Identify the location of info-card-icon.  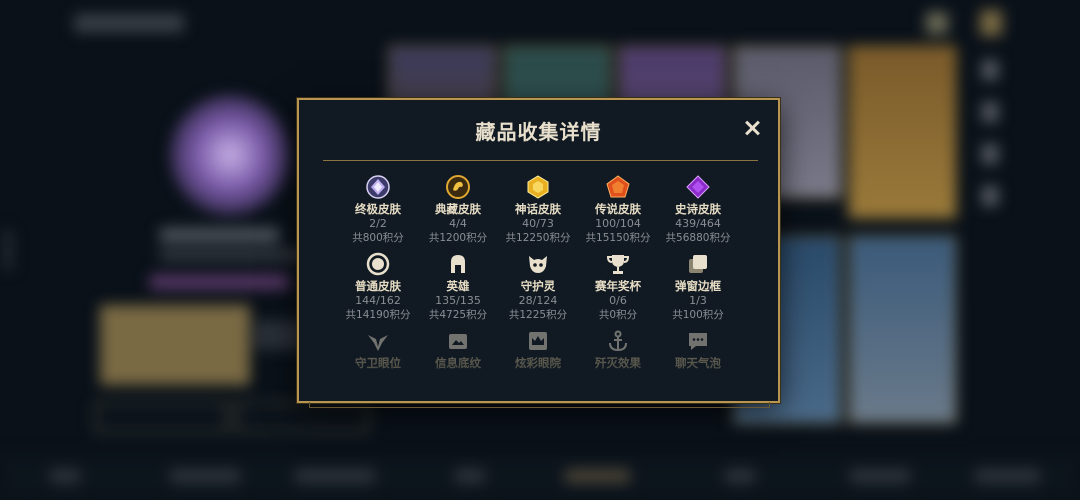
(458, 341).